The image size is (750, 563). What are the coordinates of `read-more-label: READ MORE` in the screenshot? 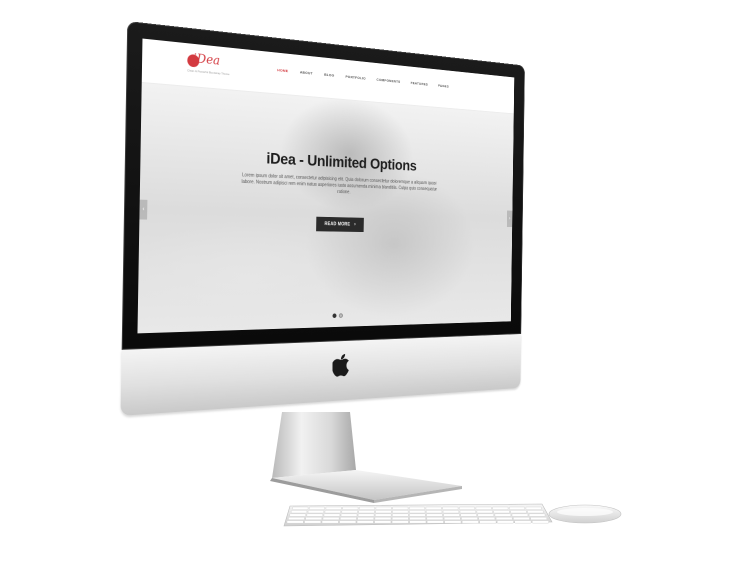 It's located at (337, 224).